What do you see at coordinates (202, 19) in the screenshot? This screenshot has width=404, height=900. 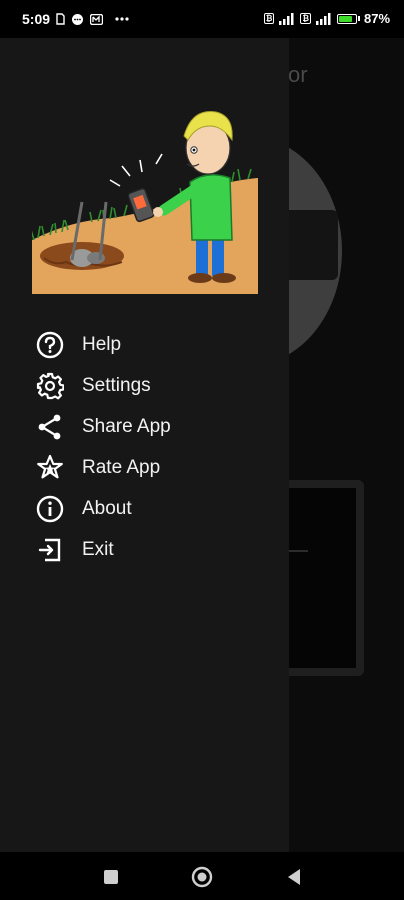 I see `status-bar: 5:09 ₿ ₿ 87%` at bounding box center [202, 19].